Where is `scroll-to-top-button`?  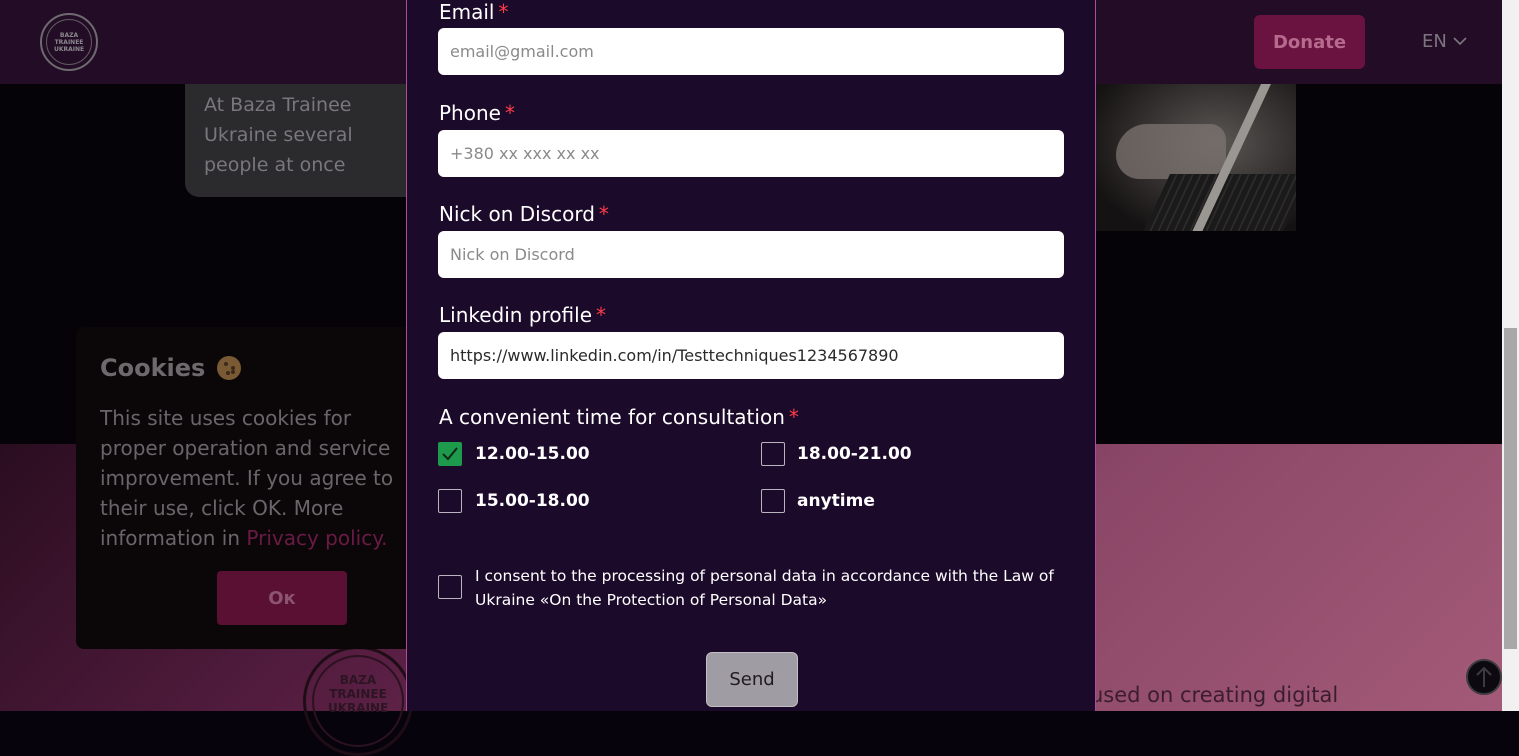 scroll-to-top-button is located at coordinates (1484, 677).